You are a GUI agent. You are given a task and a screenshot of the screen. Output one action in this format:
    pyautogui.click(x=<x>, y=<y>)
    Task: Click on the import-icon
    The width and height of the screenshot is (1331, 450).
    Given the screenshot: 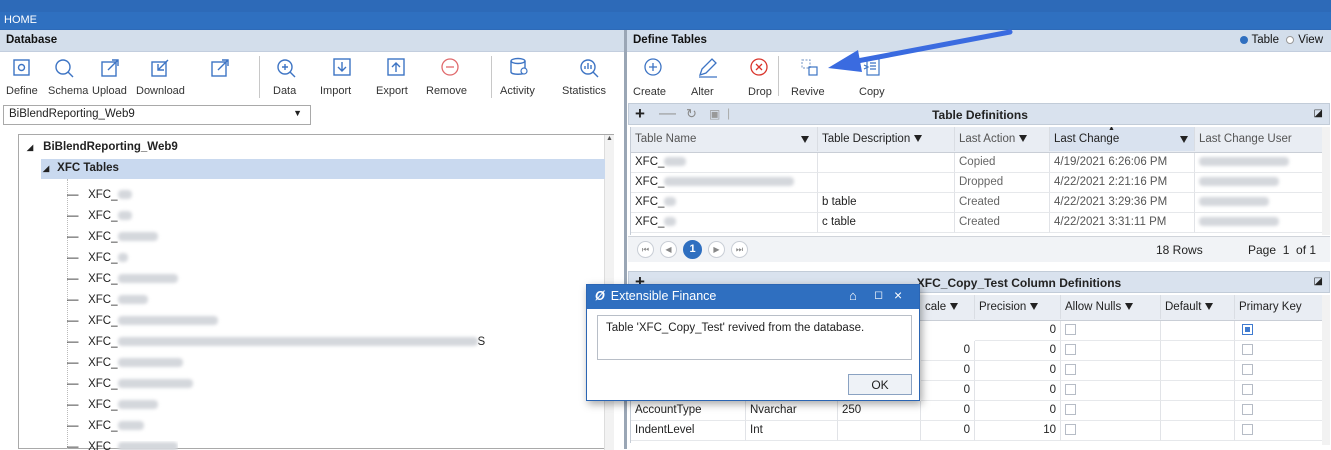 What is the action you would take?
    pyautogui.click(x=343, y=68)
    